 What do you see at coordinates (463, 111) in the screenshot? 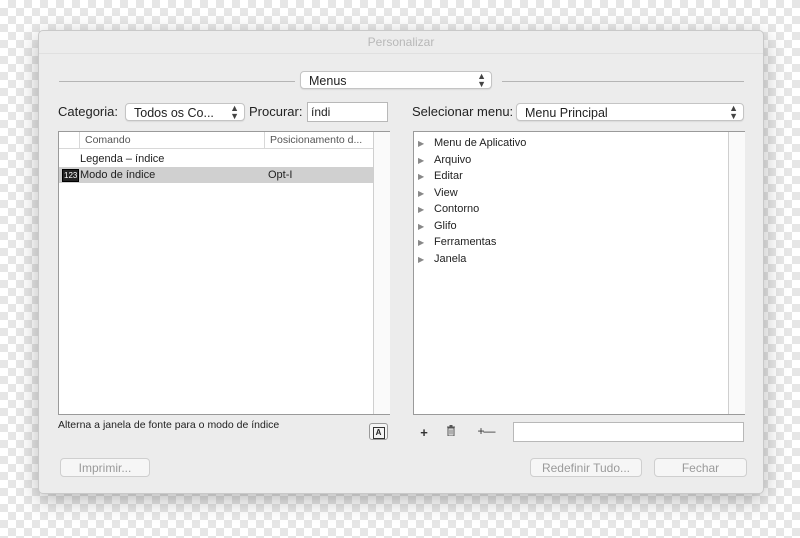
I see `select-menu-label: Selecionar menu:` at bounding box center [463, 111].